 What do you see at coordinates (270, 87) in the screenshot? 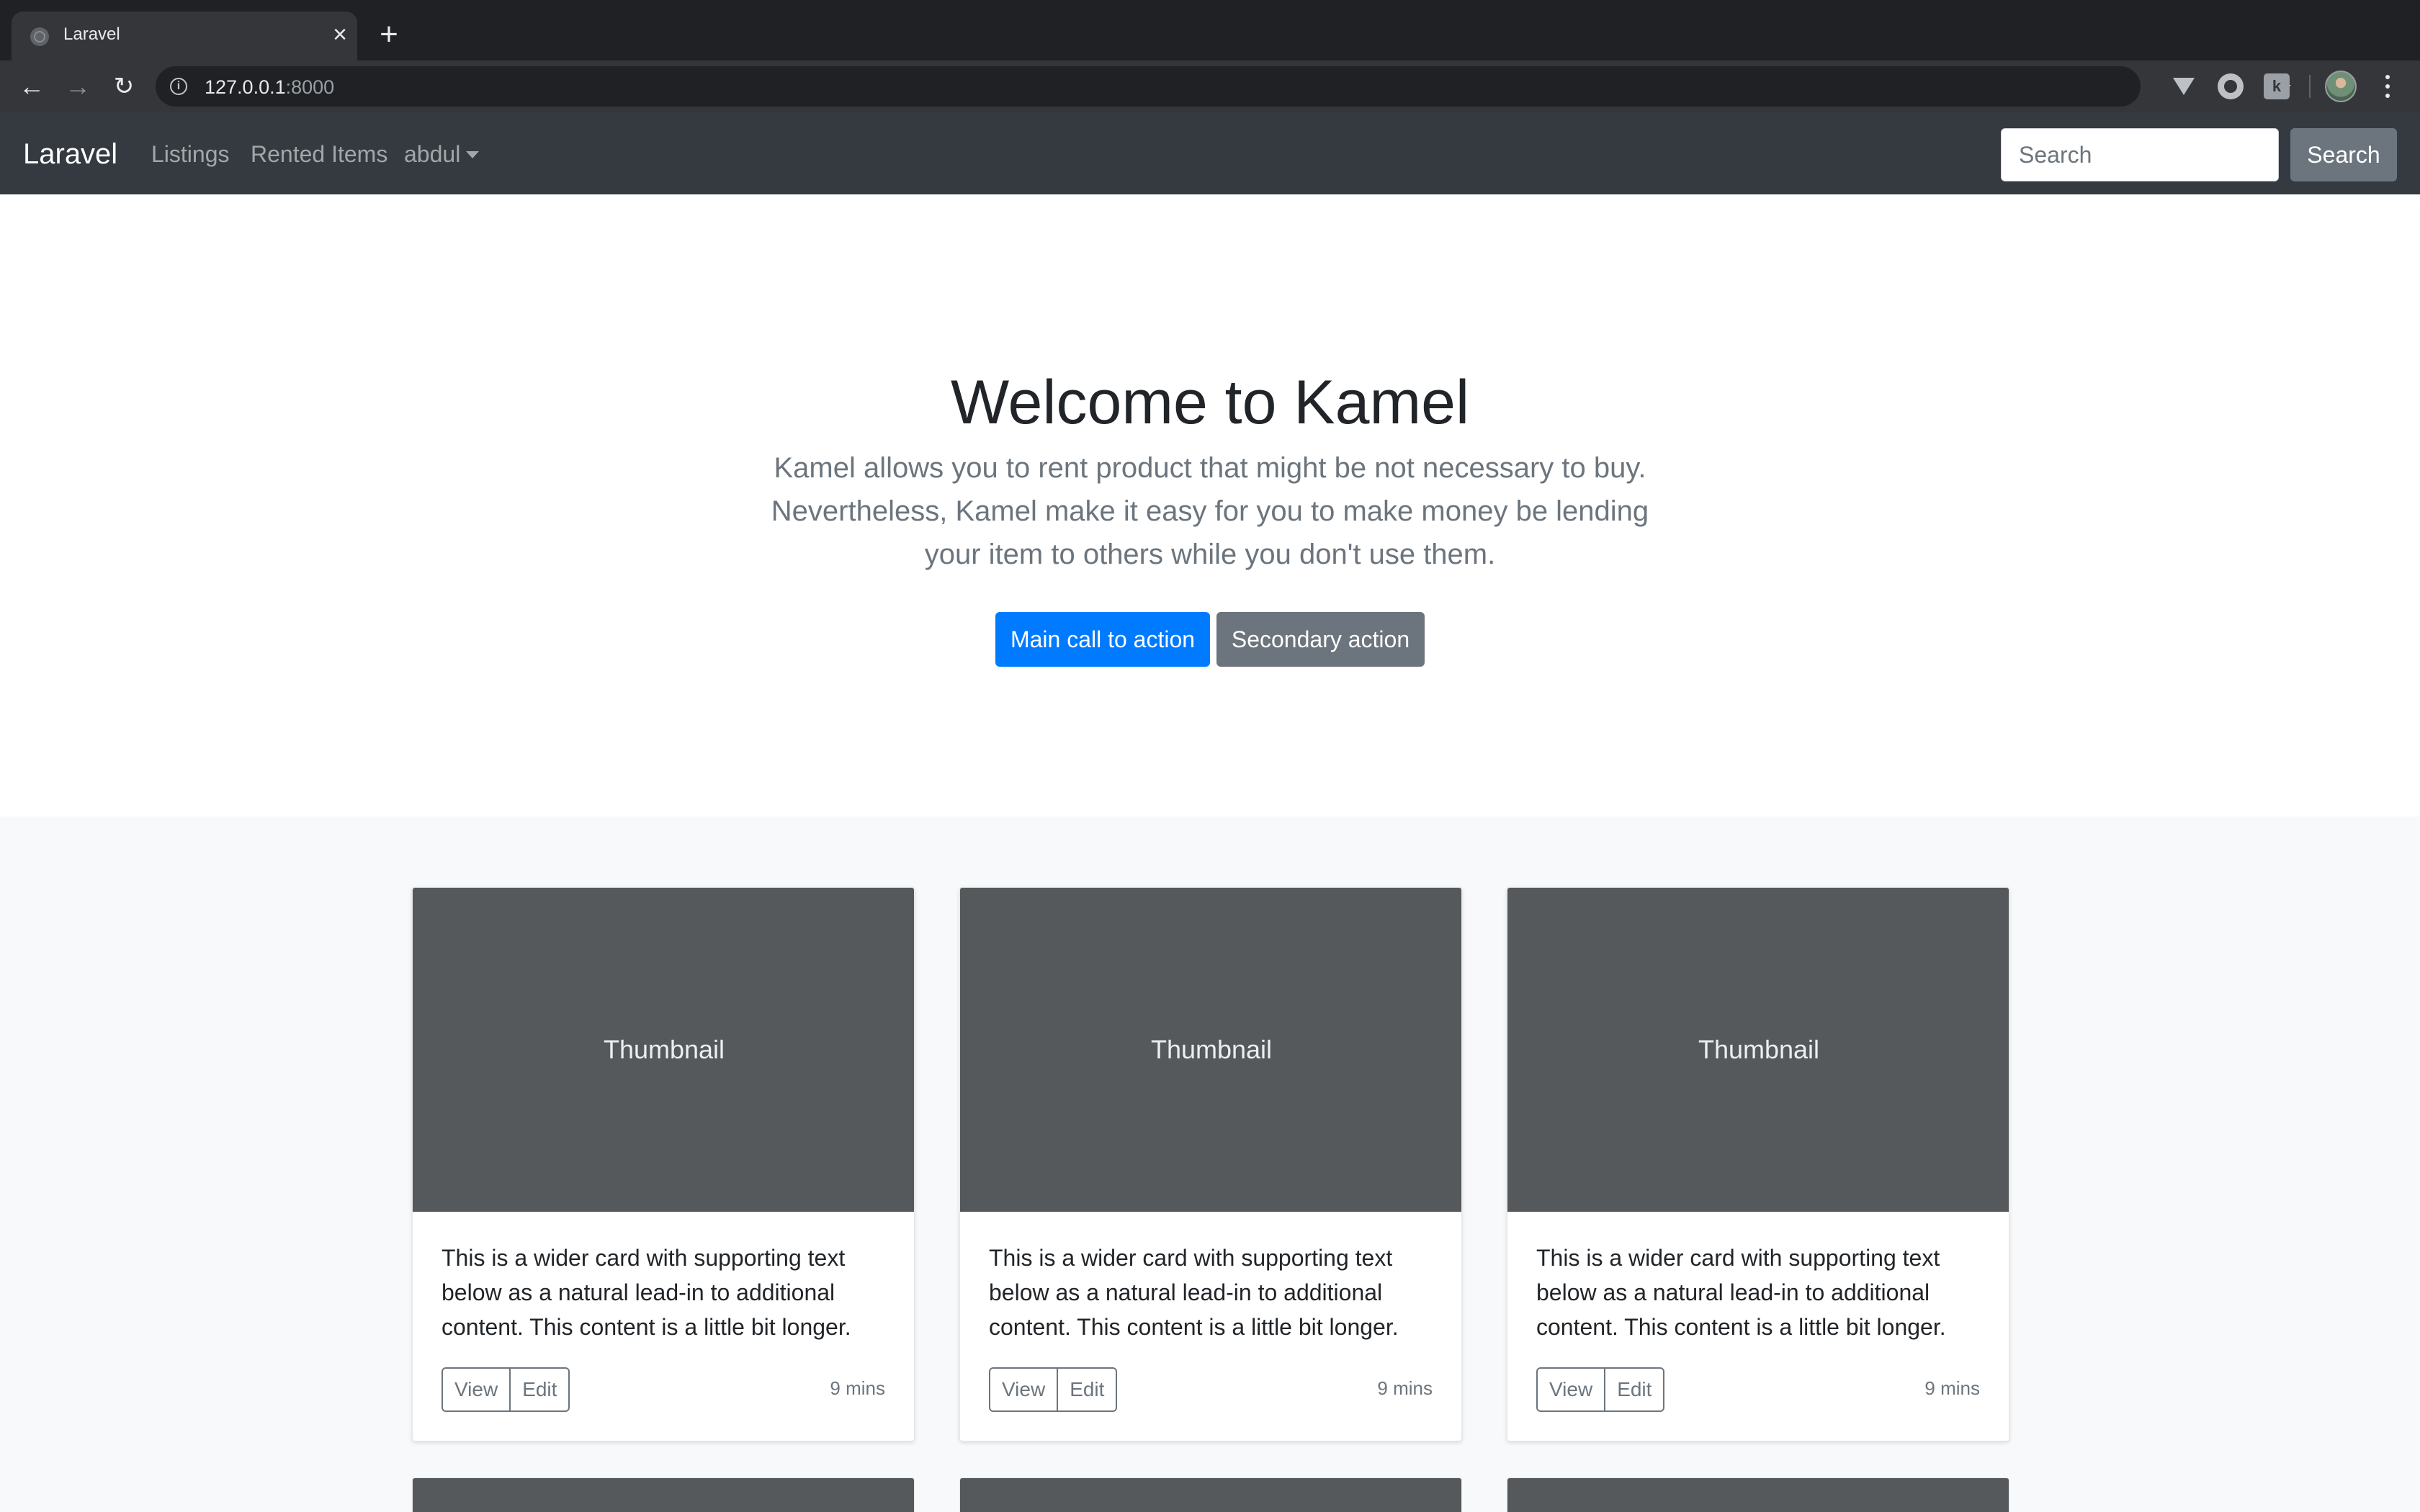
I see `url-text: 127.0.0.1:8000` at bounding box center [270, 87].